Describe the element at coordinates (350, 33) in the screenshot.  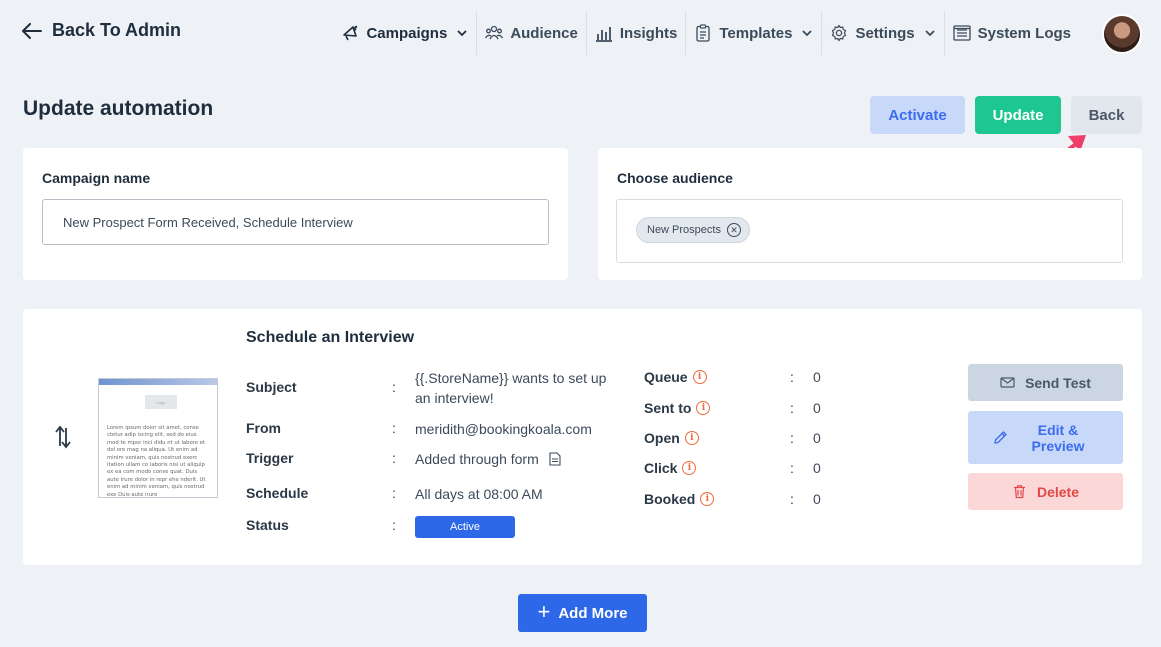
I see `megaphone-icon` at that location.